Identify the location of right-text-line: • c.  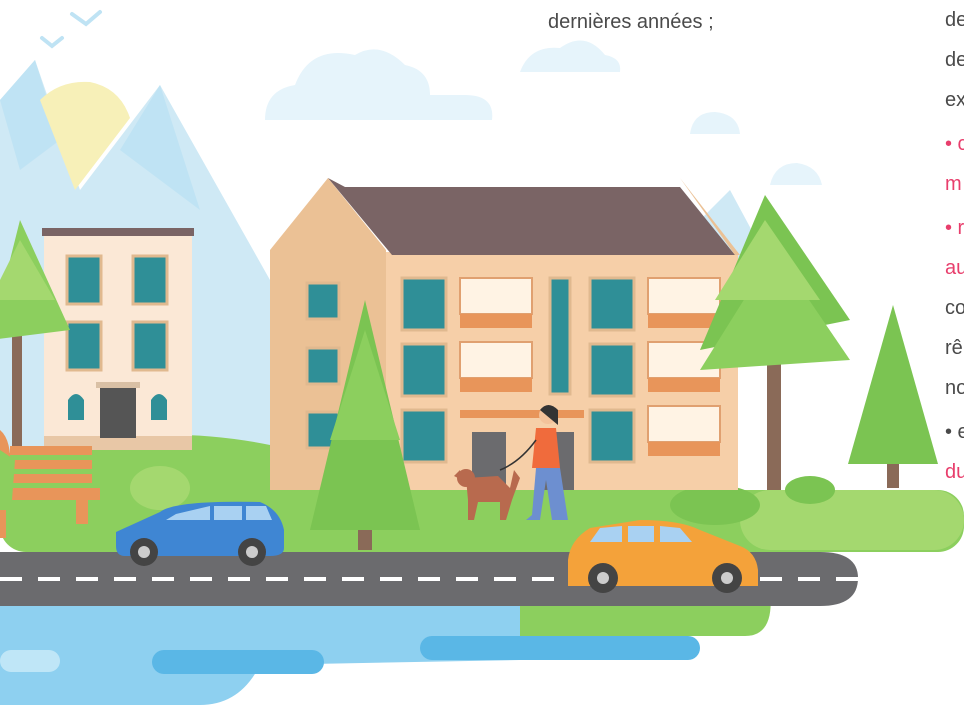
(954, 144).